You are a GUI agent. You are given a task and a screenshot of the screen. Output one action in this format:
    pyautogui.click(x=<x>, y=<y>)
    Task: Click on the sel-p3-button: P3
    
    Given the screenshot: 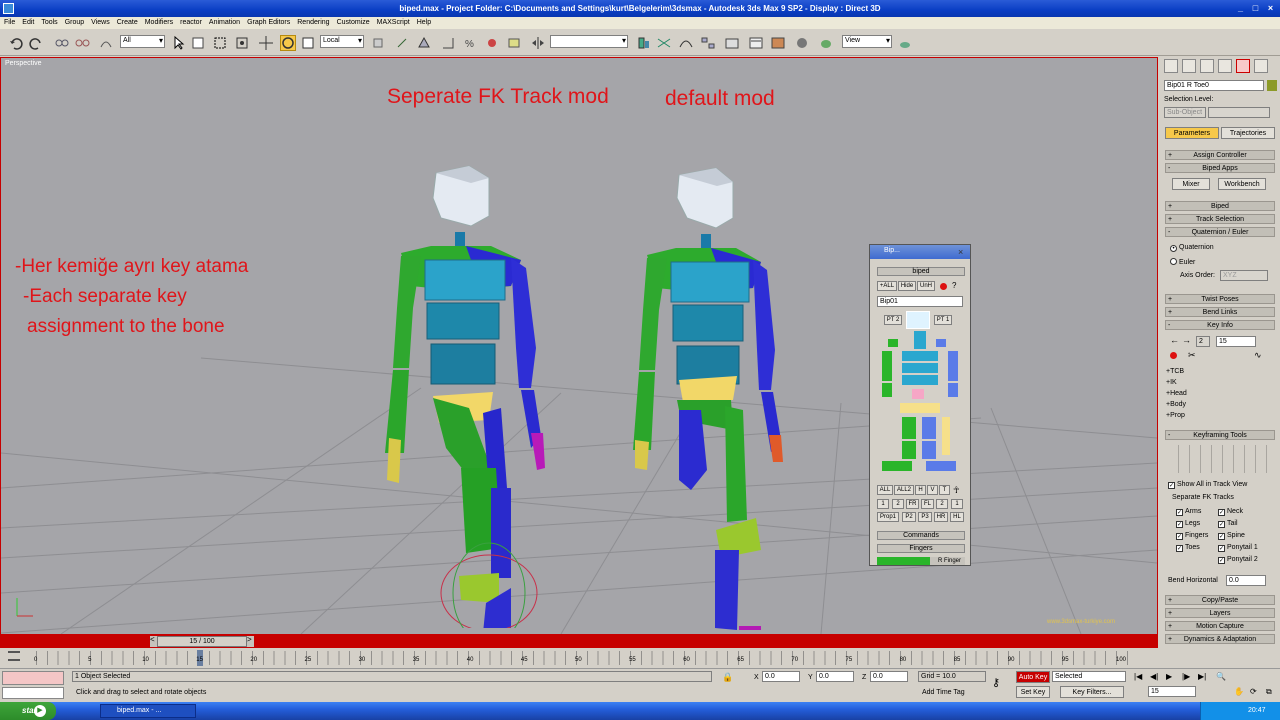 What is the action you would take?
    pyautogui.click(x=925, y=517)
    